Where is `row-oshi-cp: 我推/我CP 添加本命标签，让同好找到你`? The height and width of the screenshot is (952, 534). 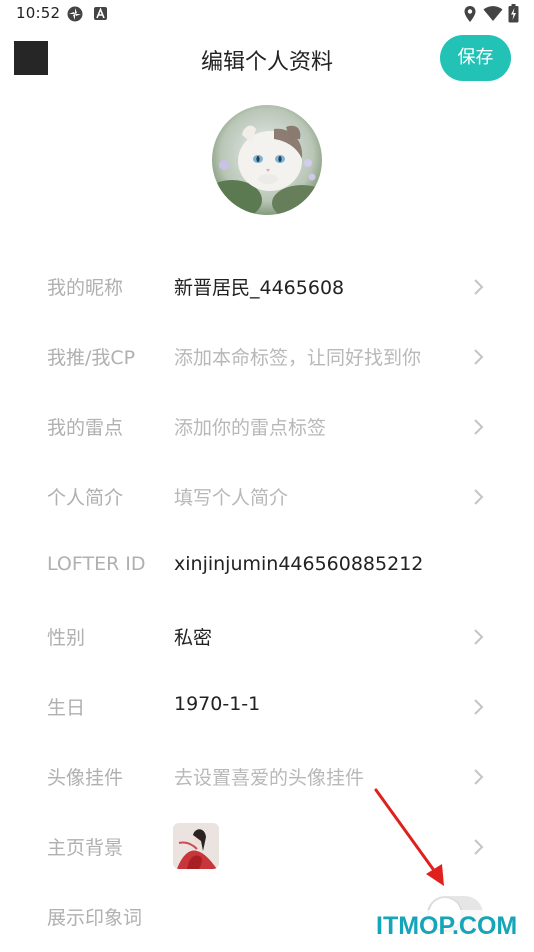 row-oshi-cp: 我推/我CP 添加本命标签，让同好找到你 is located at coordinates (267, 357).